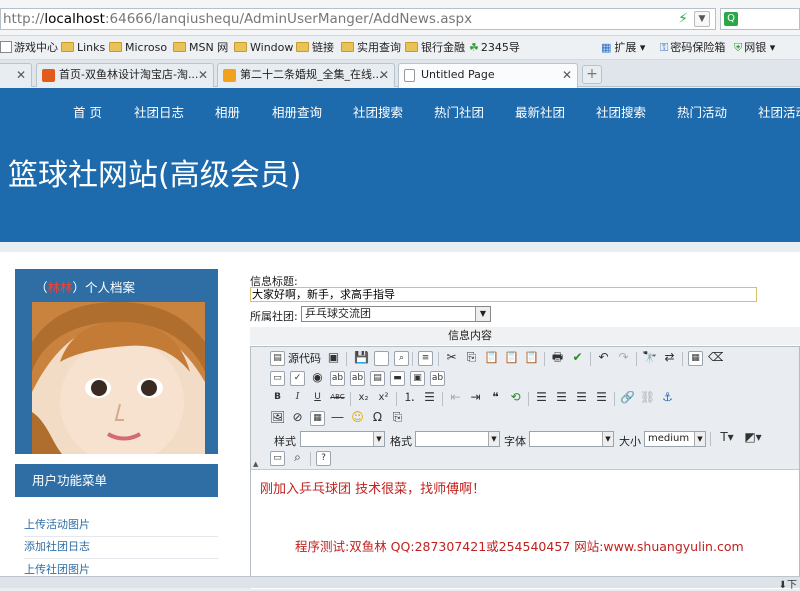 This screenshot has width=800, height=591. I want to click on templates-icon: ≡, so click(425, 358).